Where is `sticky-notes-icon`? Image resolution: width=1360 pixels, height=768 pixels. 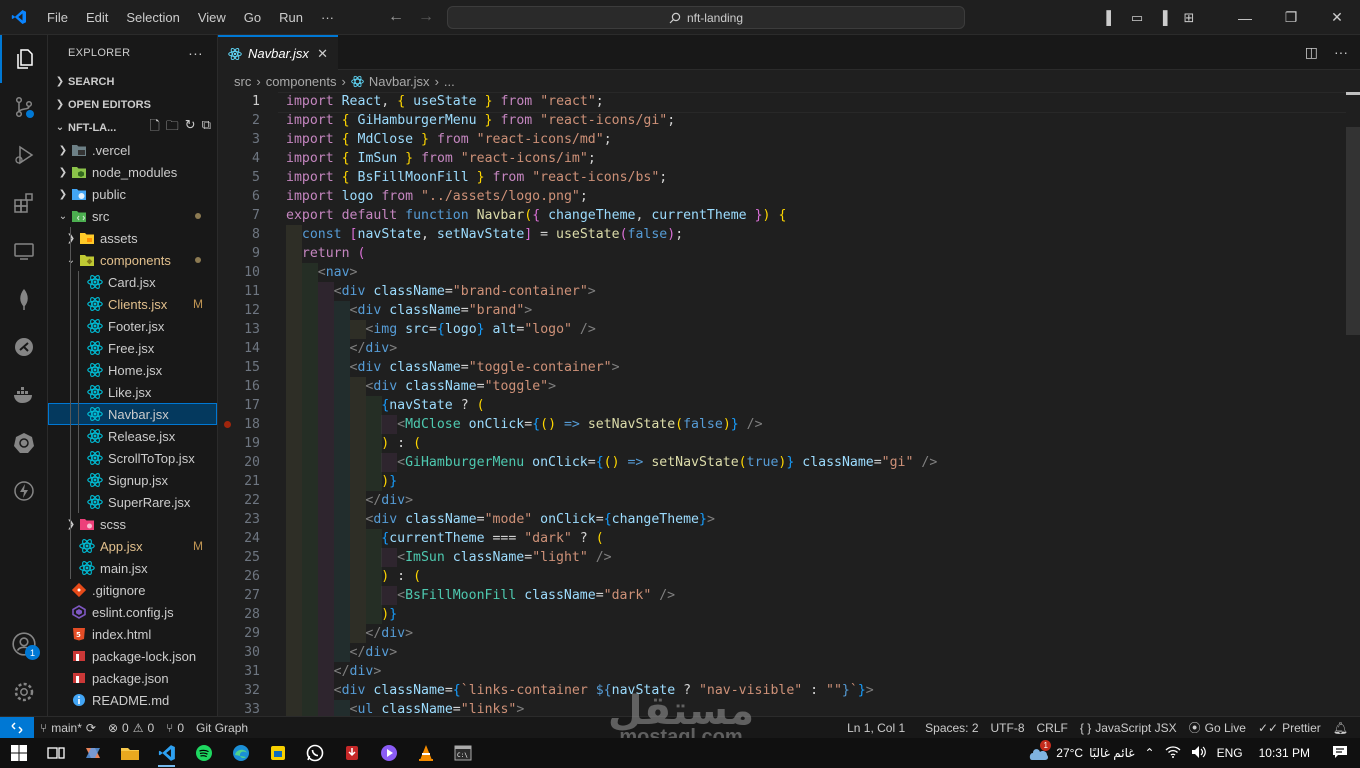 sticky-notes-icon is located at coordinates (277, 753).